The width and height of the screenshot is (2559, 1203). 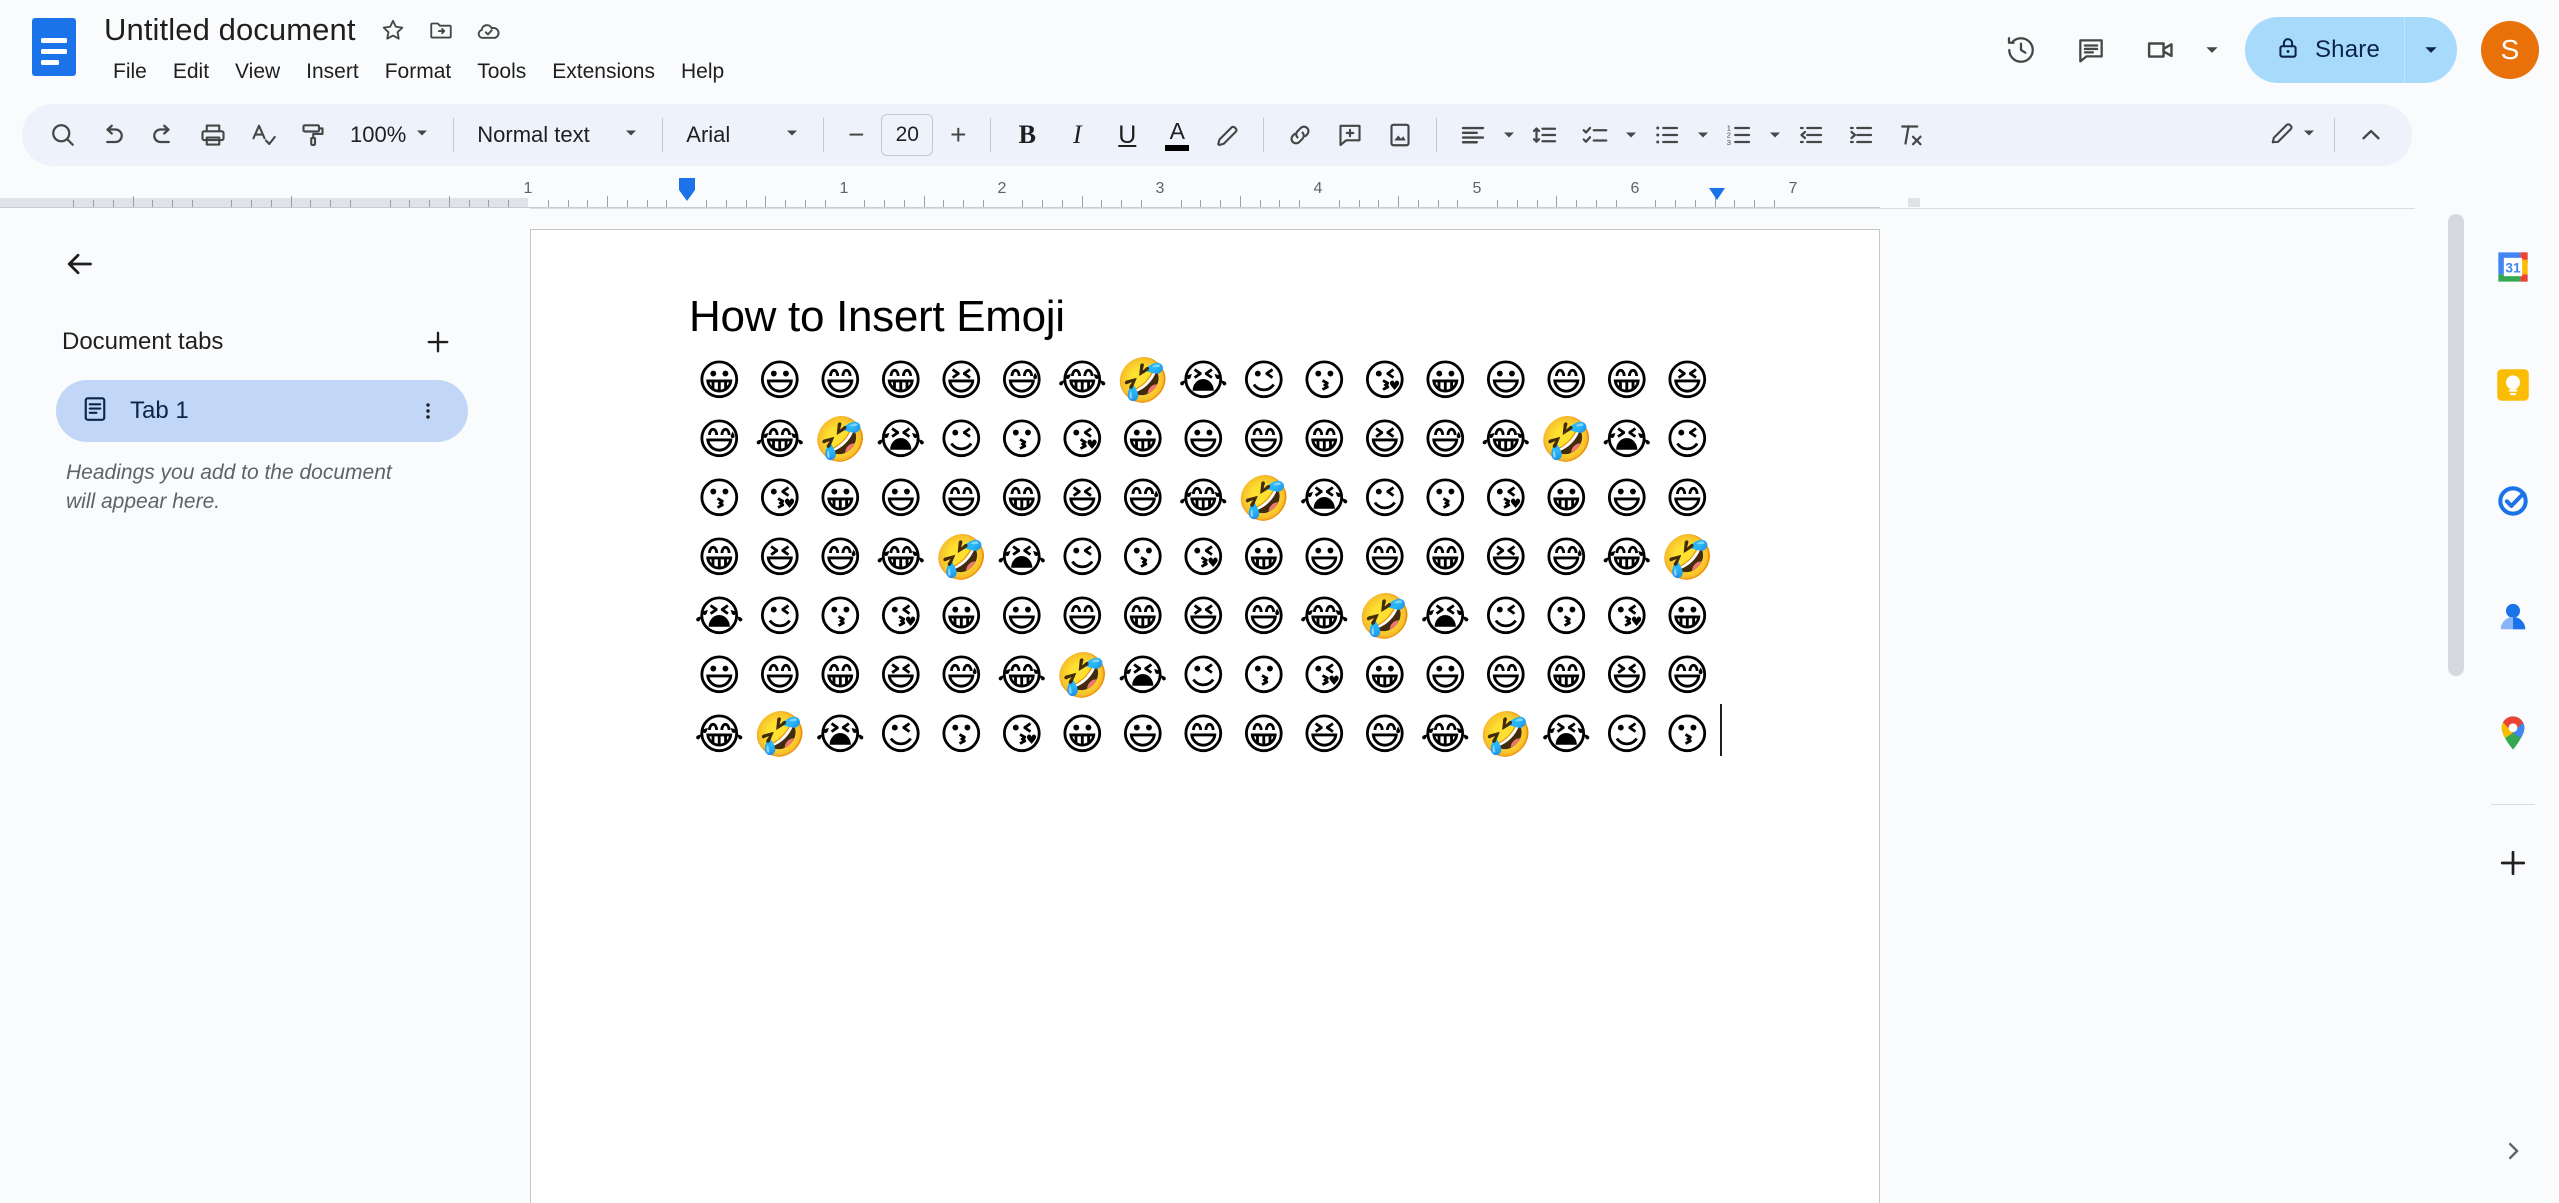 What do you see at coordinates (378, 134) in the screenshot?
I see `zoom-level-value: 100%` at bounding box center [378, 134].